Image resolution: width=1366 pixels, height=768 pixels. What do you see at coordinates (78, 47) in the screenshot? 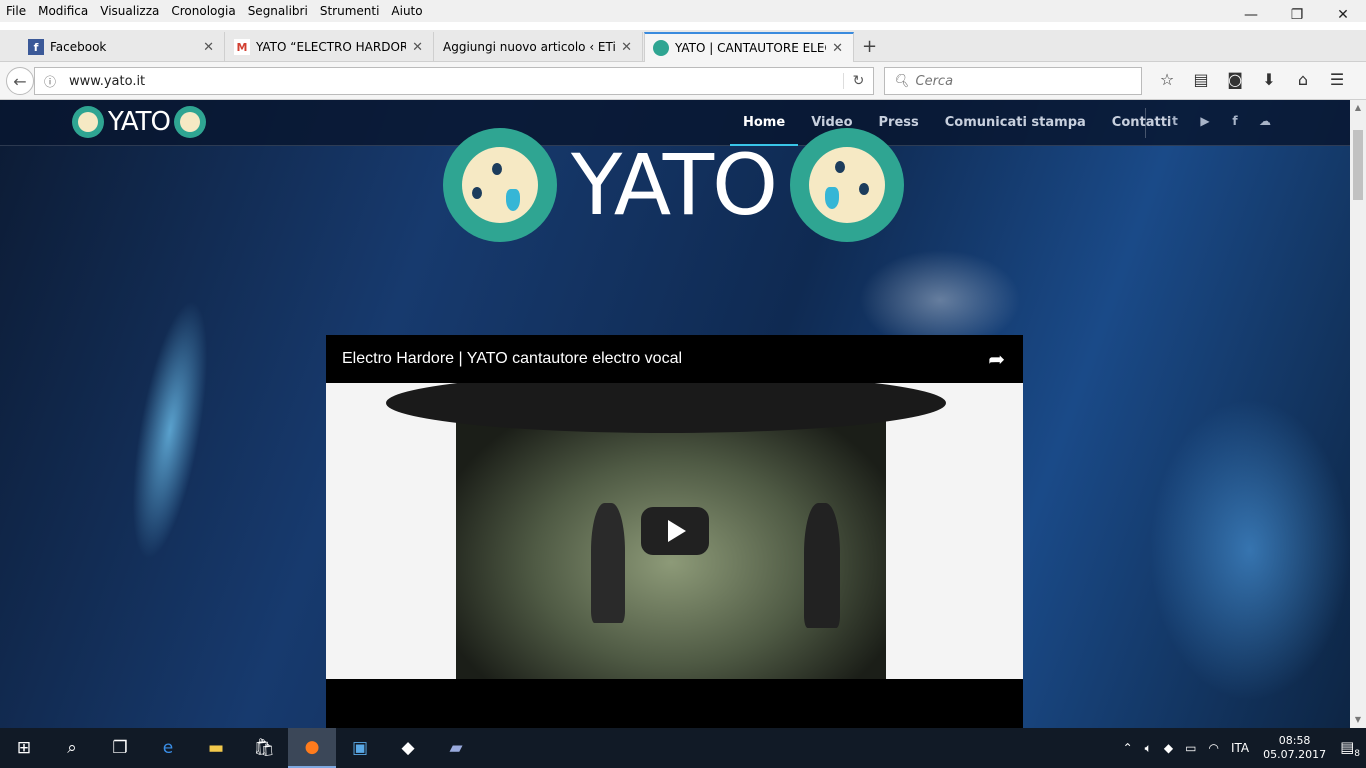
I see `tab-title: Facebook` at bounding box center [78, 47].